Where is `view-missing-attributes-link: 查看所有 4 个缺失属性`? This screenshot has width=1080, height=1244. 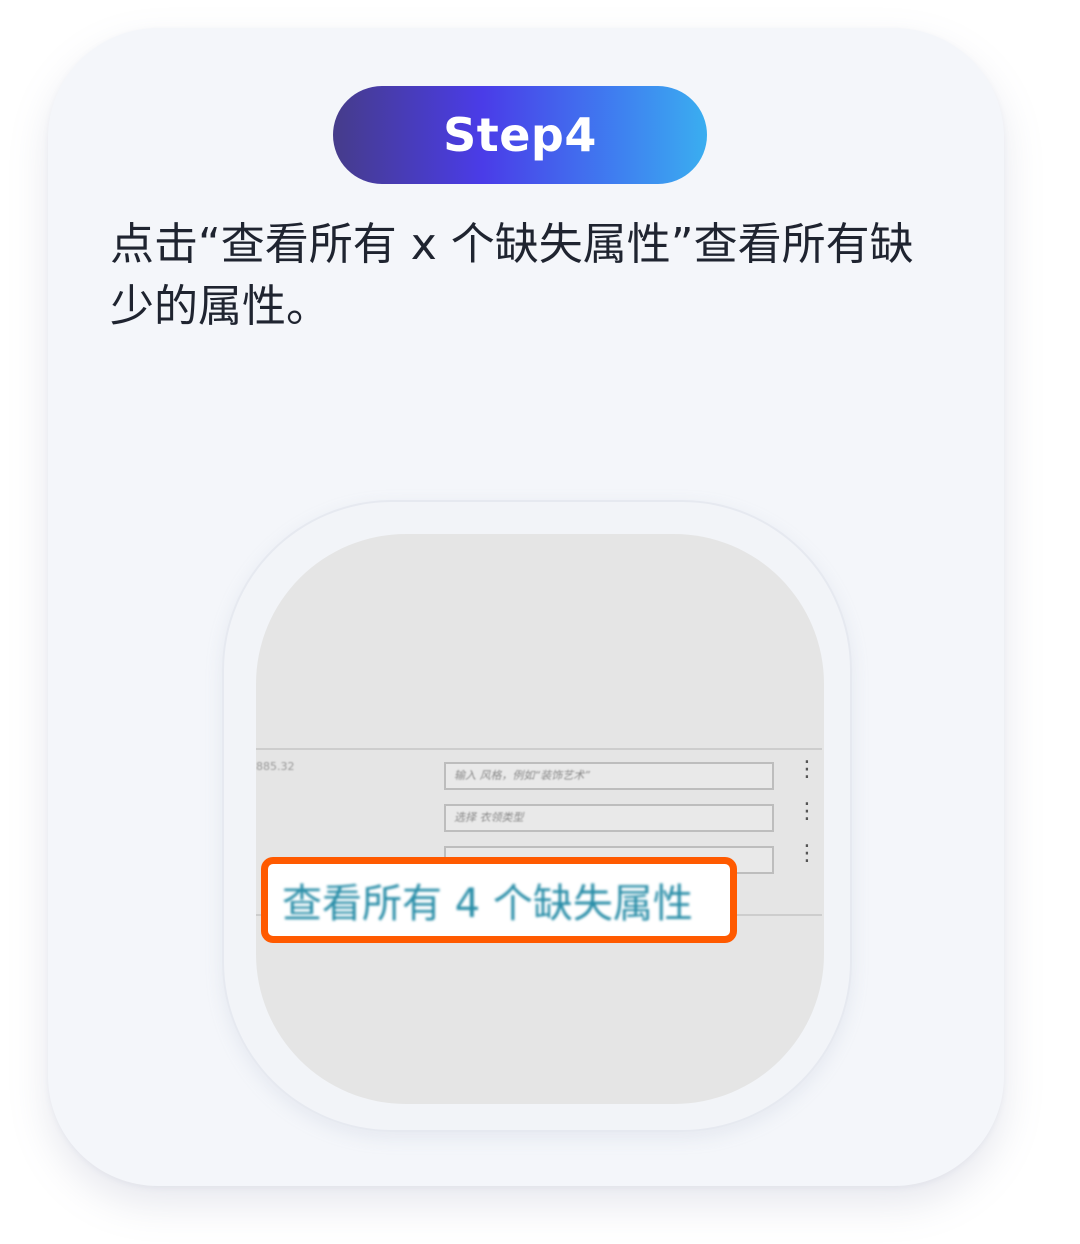 view-missing-attributes-link: 查看所有 4 个缺失属性 is located at coordinates (499, 900).